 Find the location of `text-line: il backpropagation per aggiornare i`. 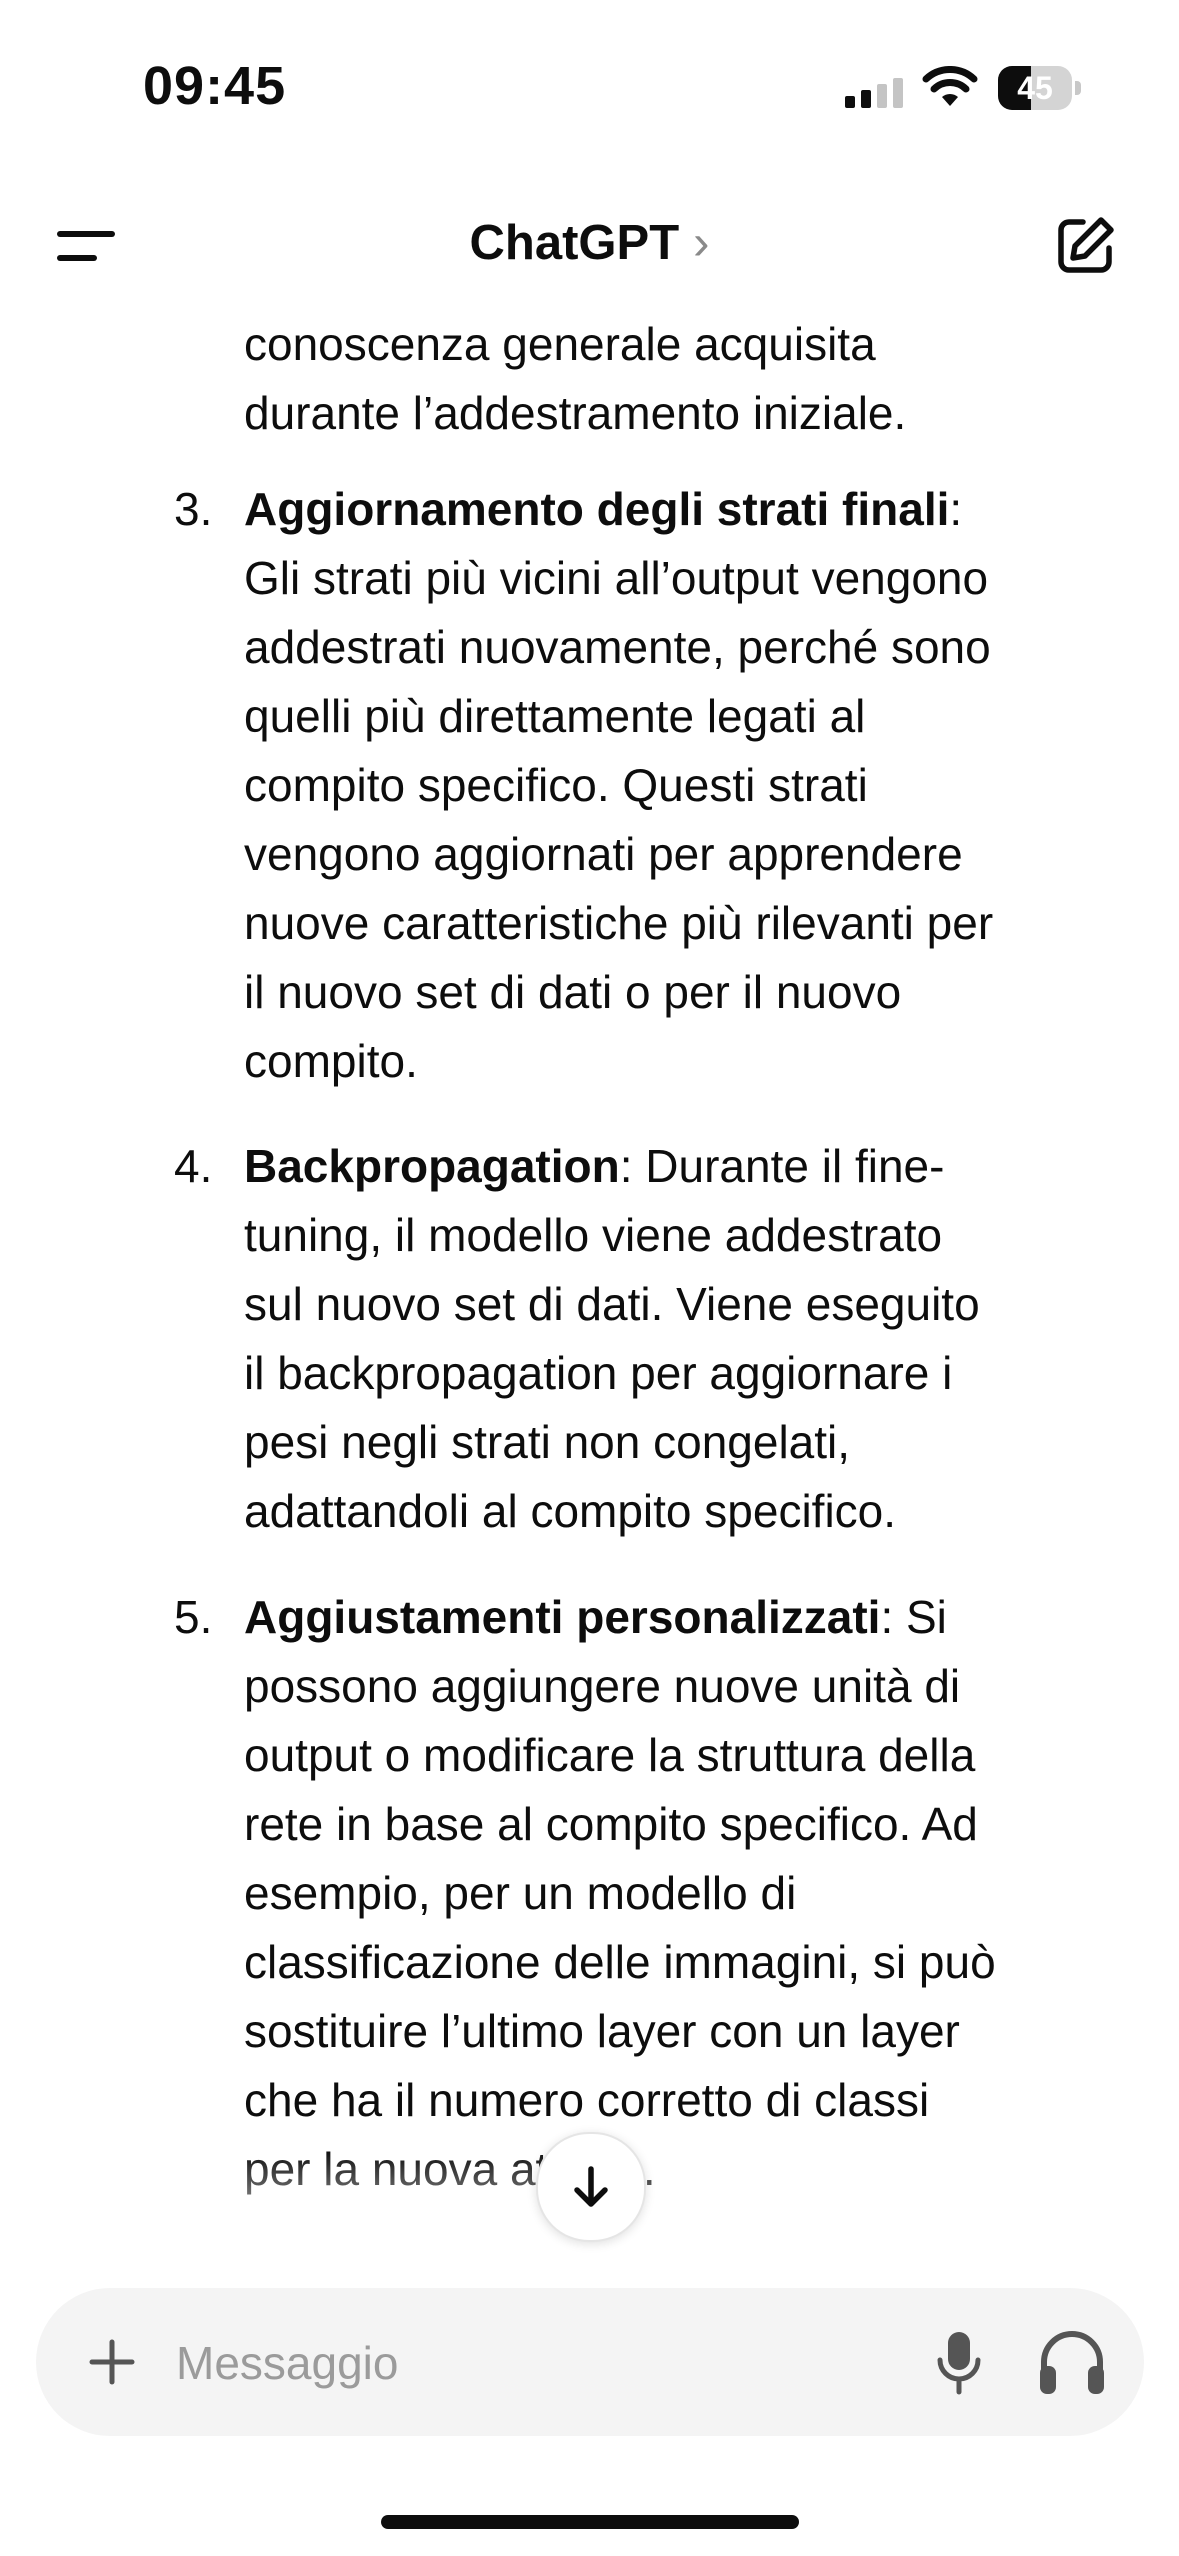

text-line: il backpropagation per aggiornare i is located at coordinates (598, 1373).